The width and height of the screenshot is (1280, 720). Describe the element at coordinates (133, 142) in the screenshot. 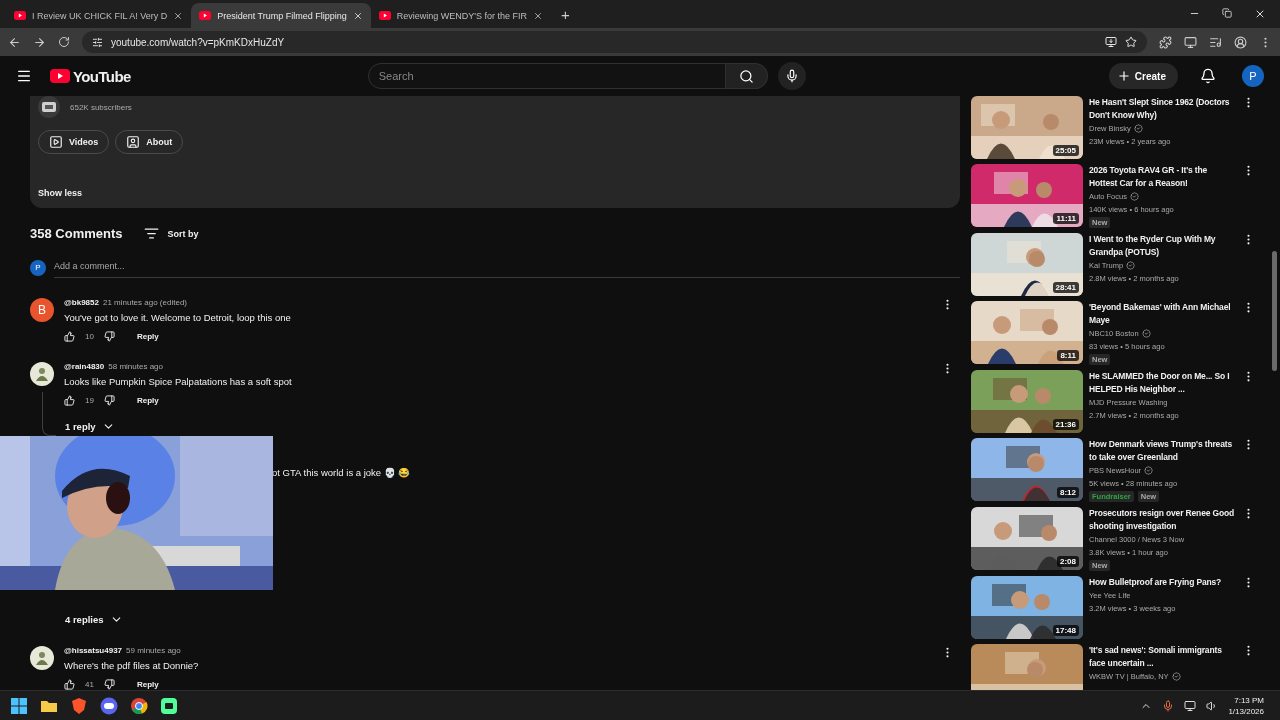

I see `person-icon` at that location.